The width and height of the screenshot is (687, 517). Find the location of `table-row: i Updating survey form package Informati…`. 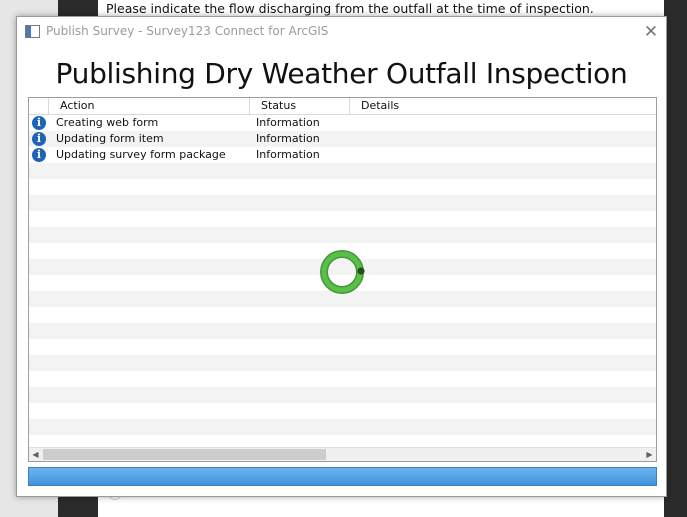

table-row: i Updating survey form package Informati… is located at coordinates (342, 155).